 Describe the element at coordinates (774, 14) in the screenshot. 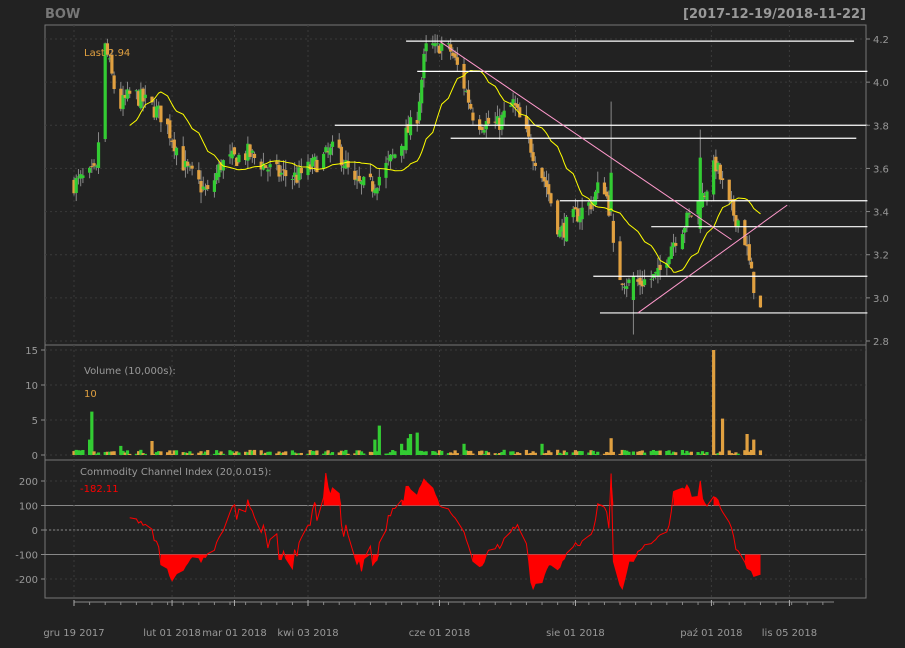

I see `date-range-label: [2017-12-19/2018-11-22]` at that location.